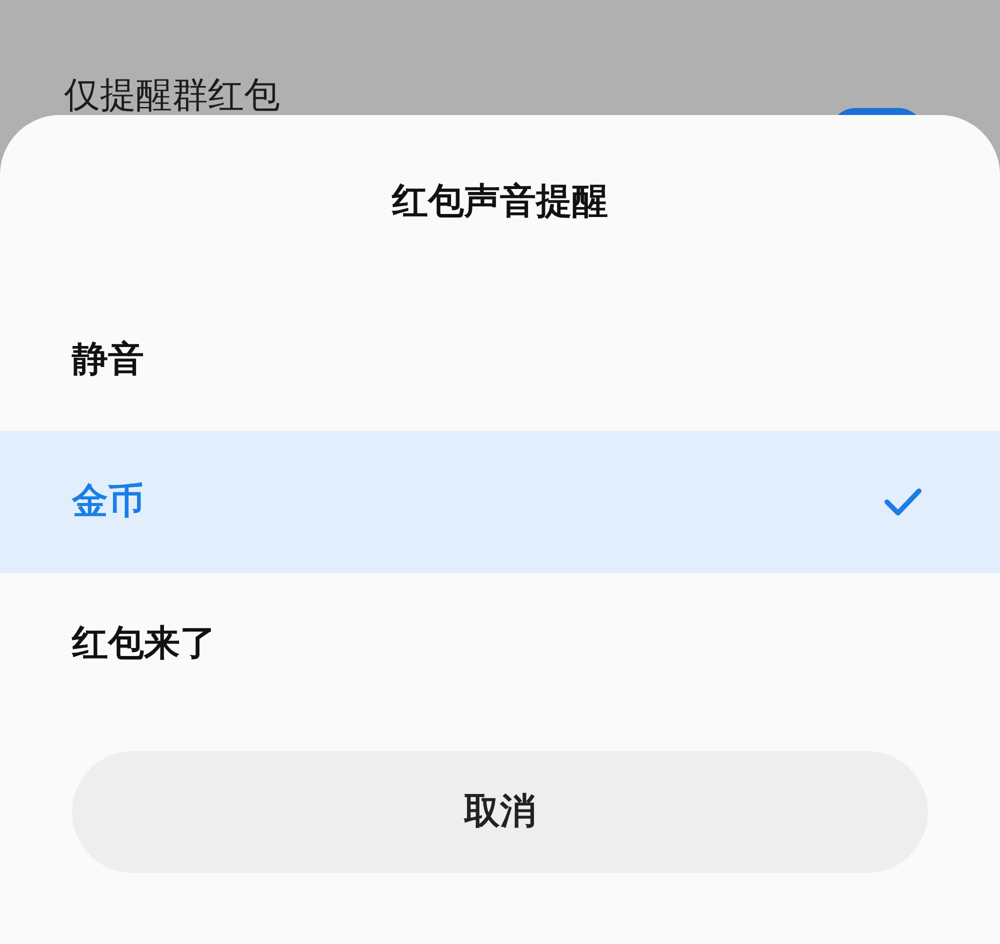 This screenshot has width=1000, height=944. What do you see at coordinates (500, 812) in the screenshot?
I see `cancel-button: 取消` at bounding box center [500, 812].